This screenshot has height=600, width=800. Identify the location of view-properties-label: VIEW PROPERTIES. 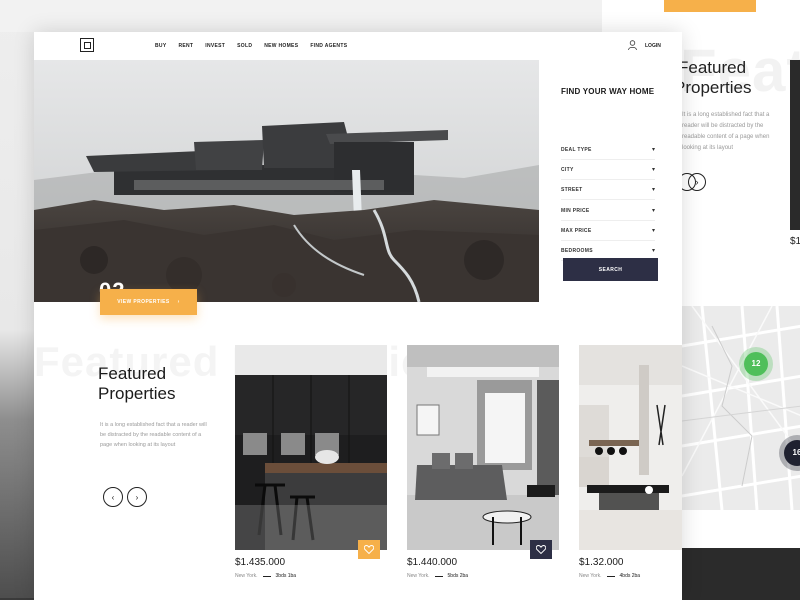
(143, 302).